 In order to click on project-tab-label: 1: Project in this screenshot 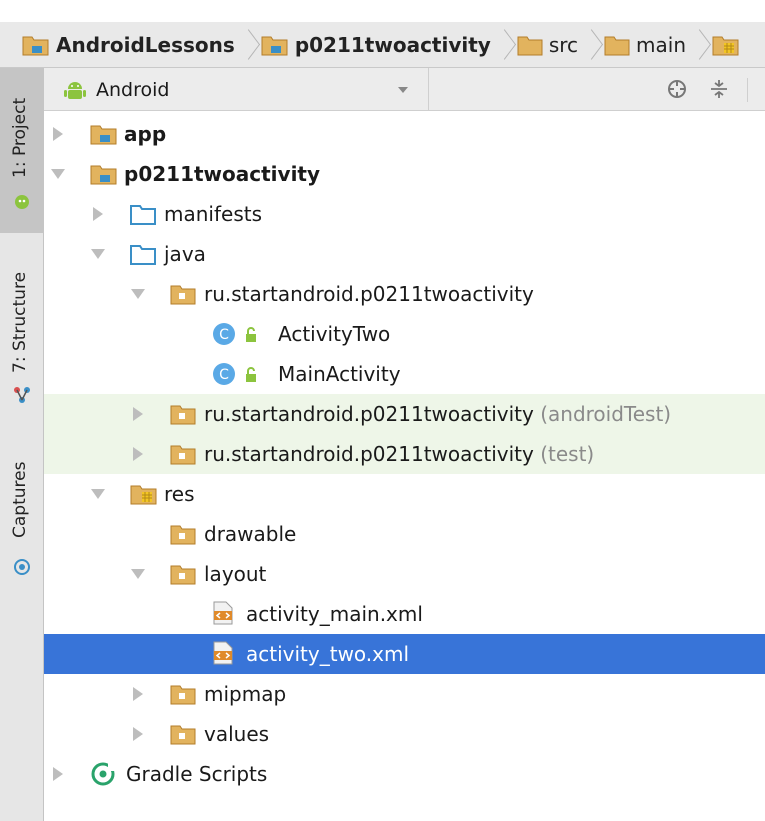, I will do `click(20, 137)`.